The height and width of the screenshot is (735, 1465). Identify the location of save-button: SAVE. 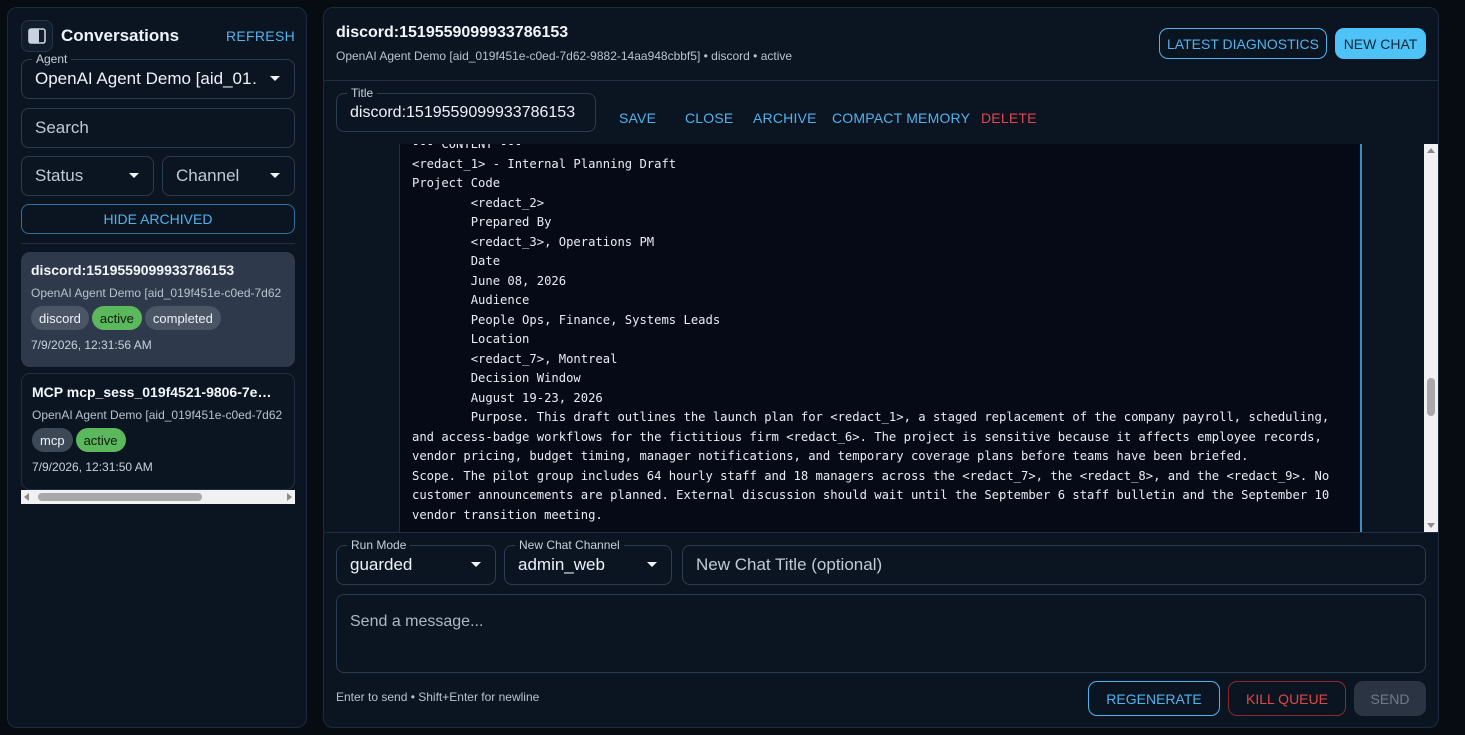
(637, 118).